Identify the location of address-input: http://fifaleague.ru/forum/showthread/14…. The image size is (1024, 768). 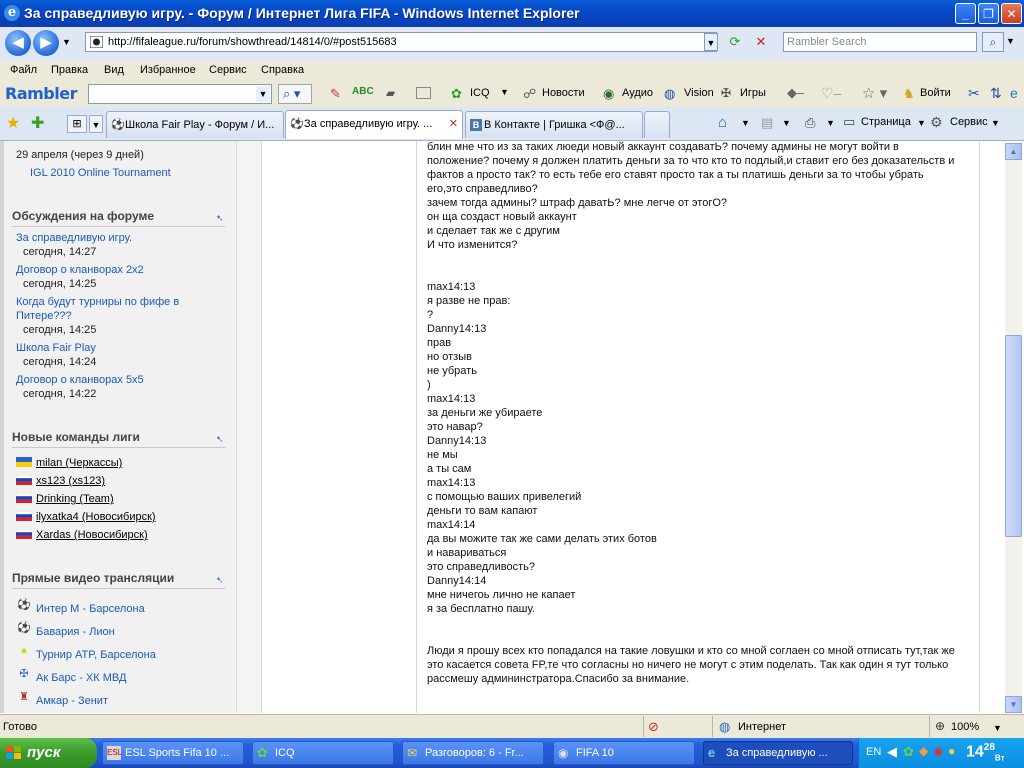
(401, 42).